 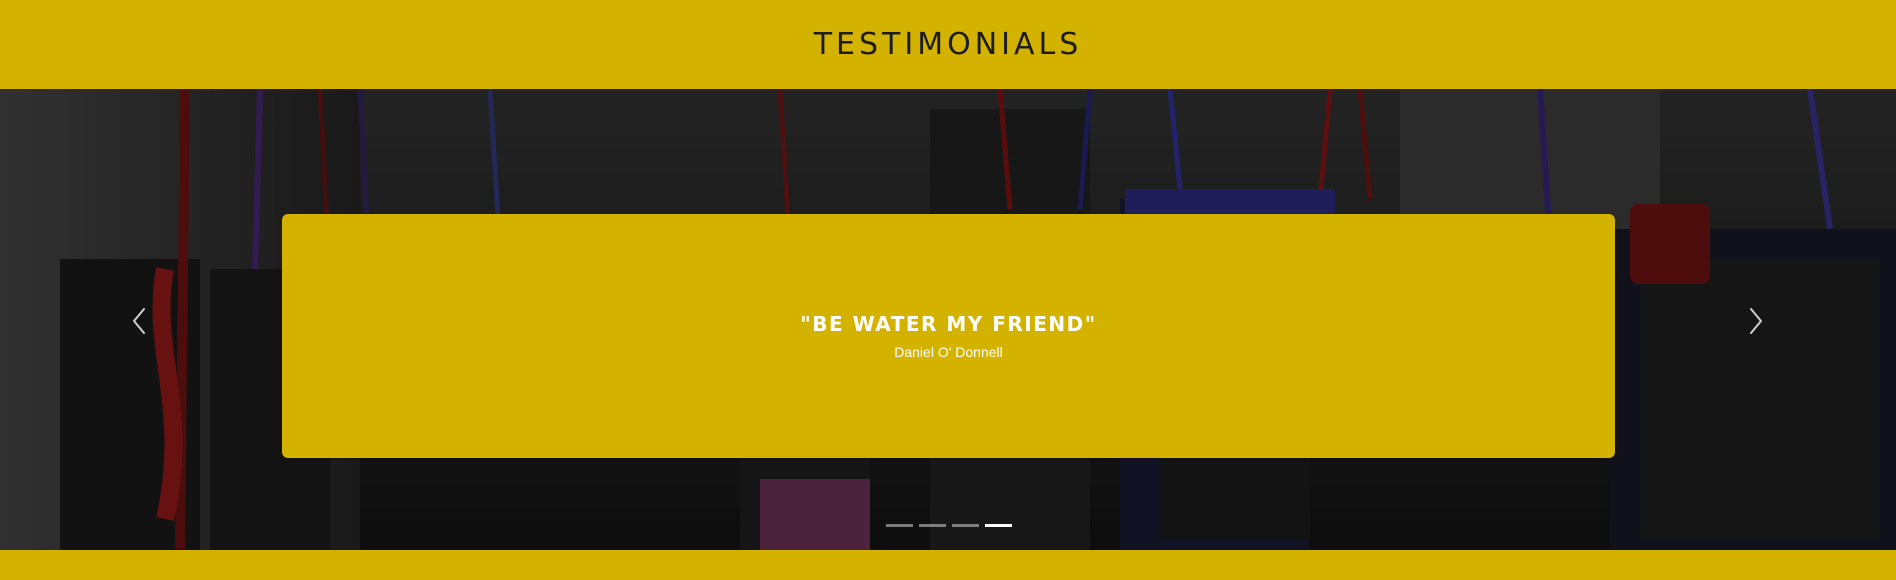 I want to click on testimonial-quote: "BE WATER MY FRIEND", so click(x=948, y=324).